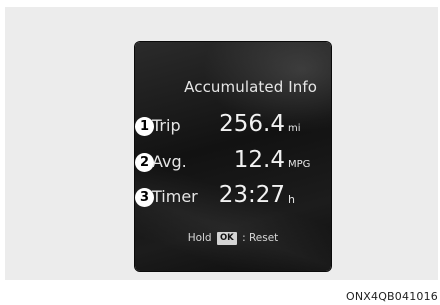 This screenshot has height=305, width=440. What do you see at coordinates (175, 196) in the screenshot?
I see `timer-label: Timer` at bounding box center [175, 196].